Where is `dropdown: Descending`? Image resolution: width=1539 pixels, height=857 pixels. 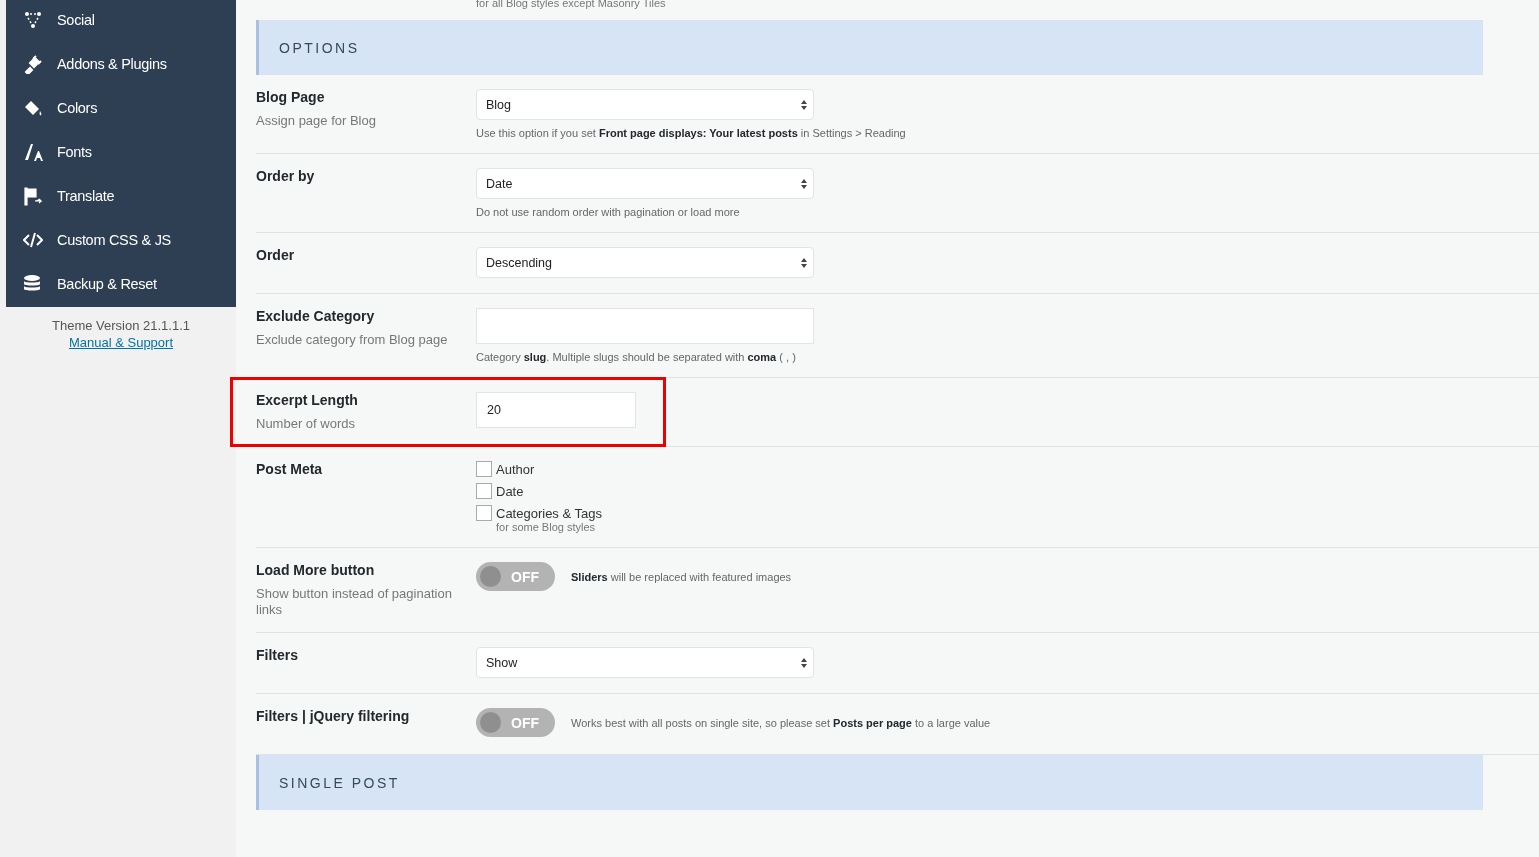
dropdown: Descending is located at coordinates (645, 262).